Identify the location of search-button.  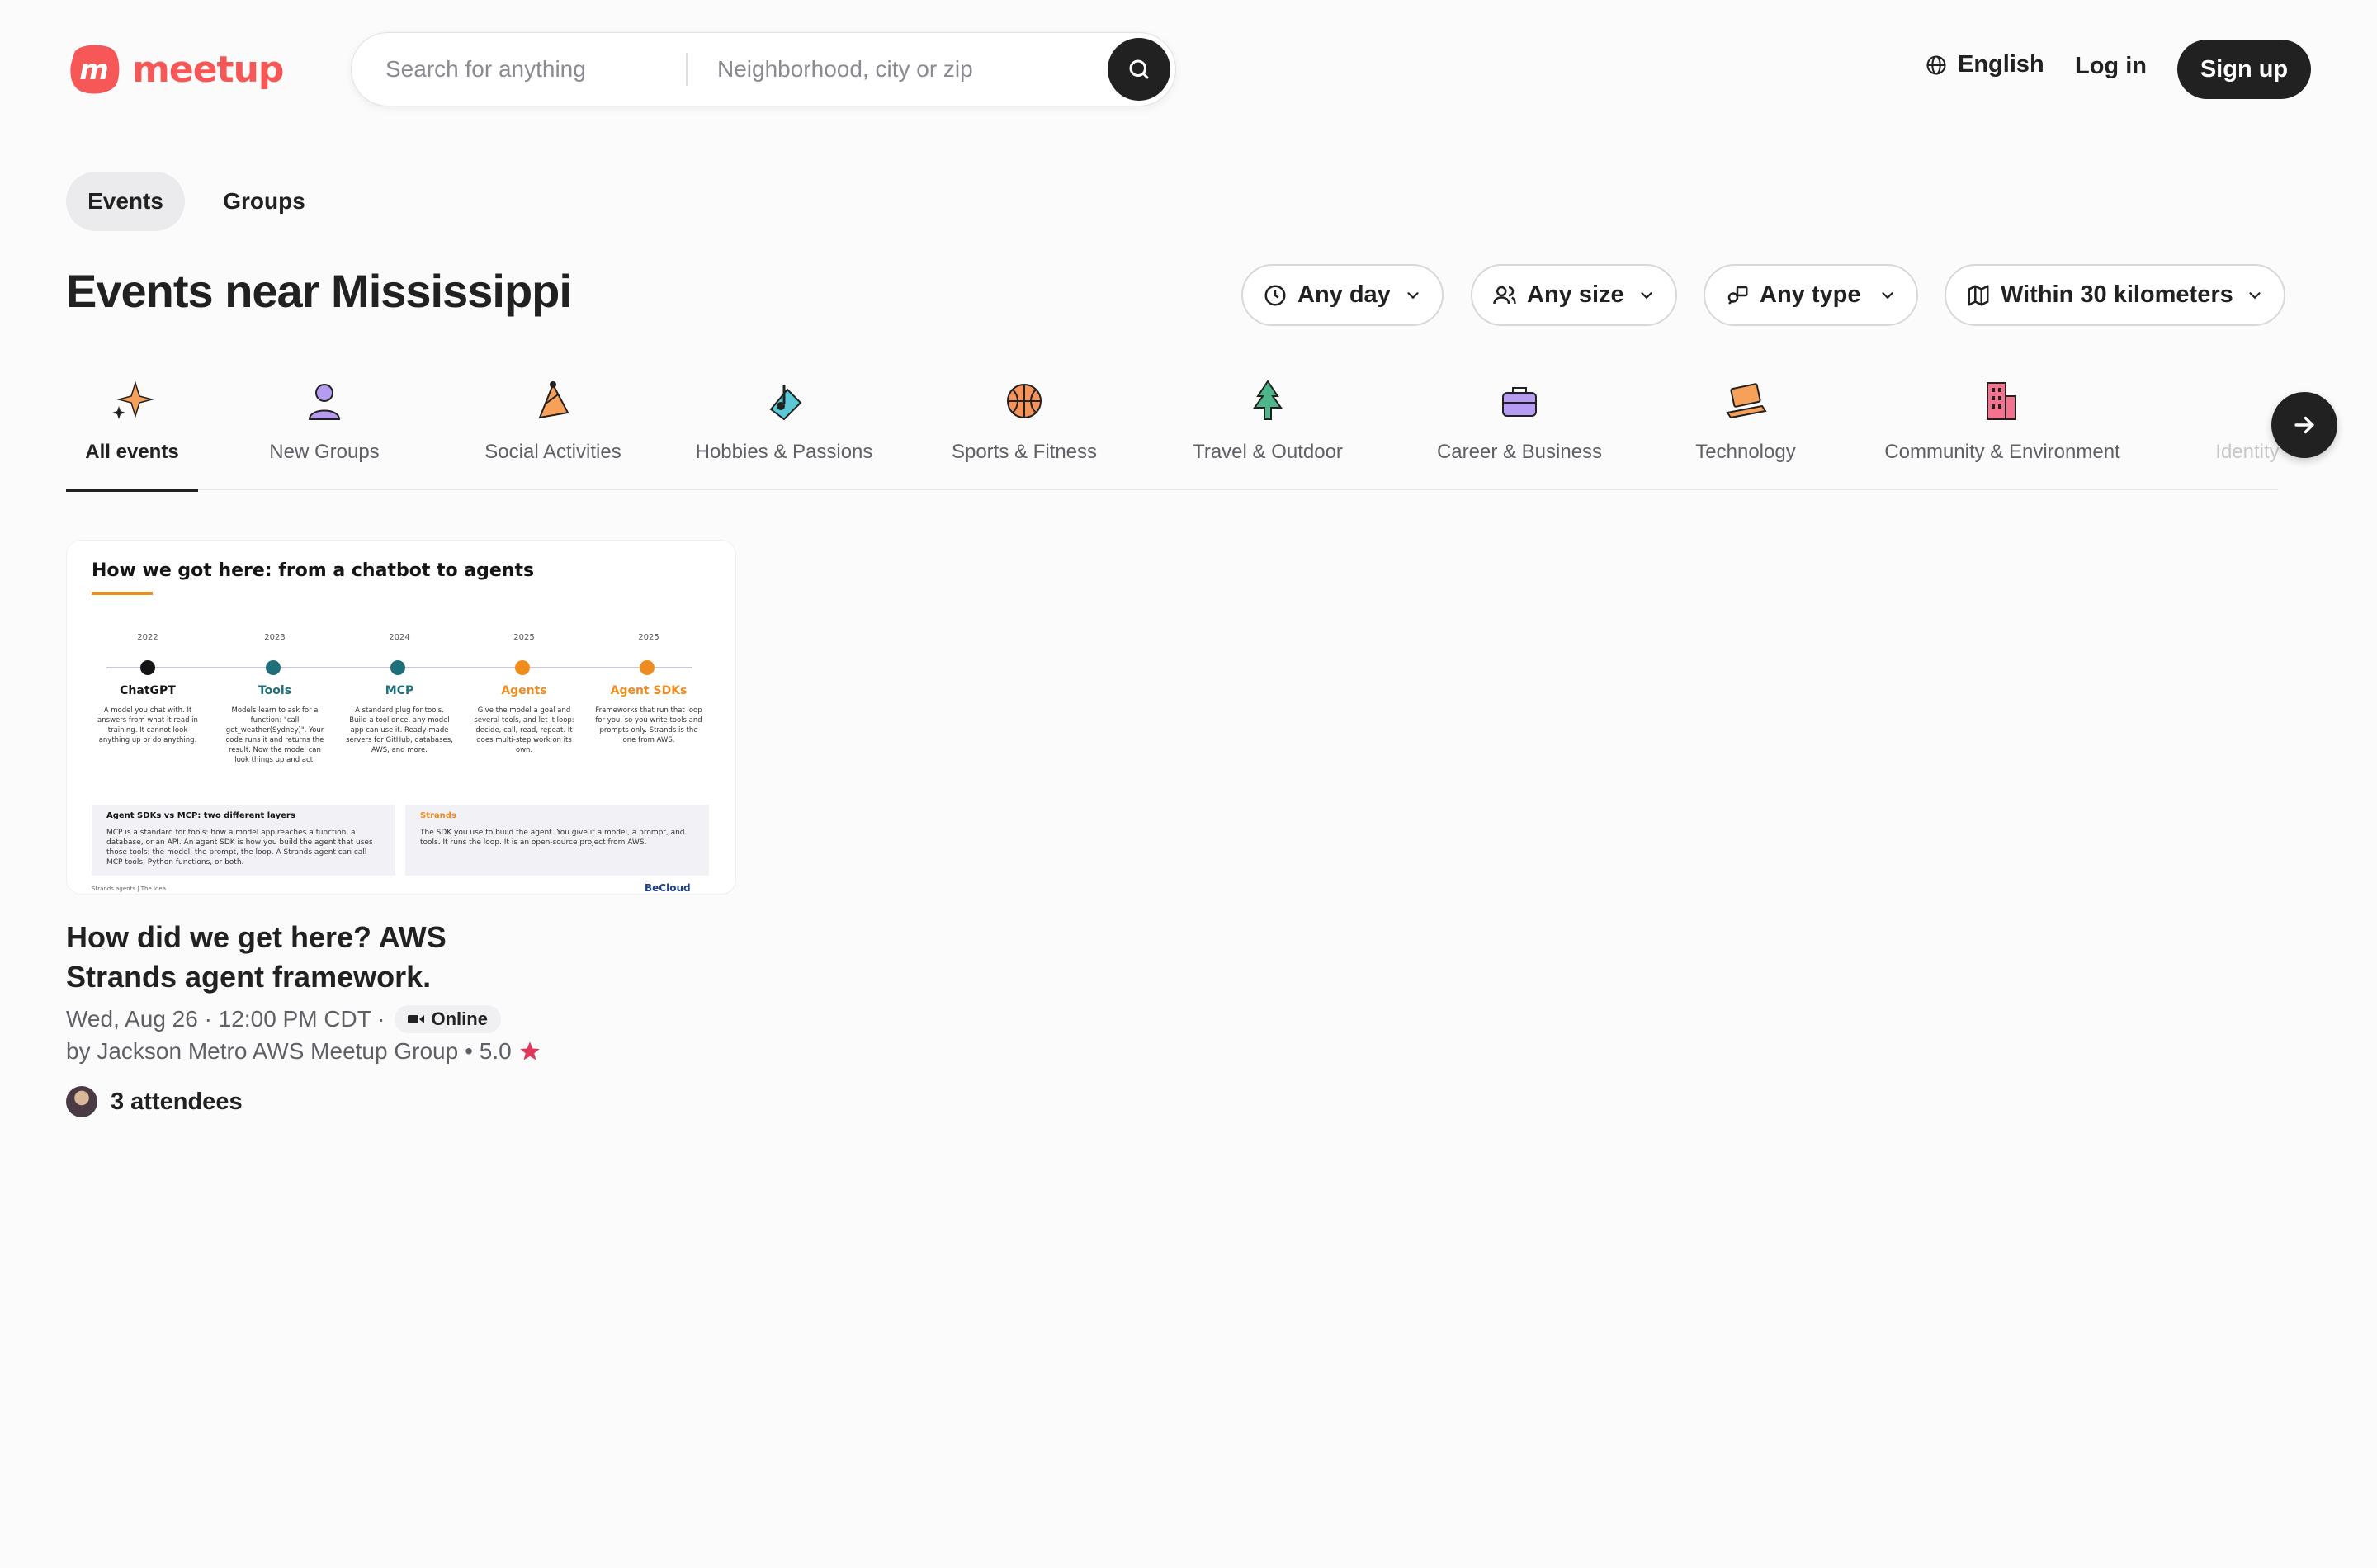
(1139, 69).